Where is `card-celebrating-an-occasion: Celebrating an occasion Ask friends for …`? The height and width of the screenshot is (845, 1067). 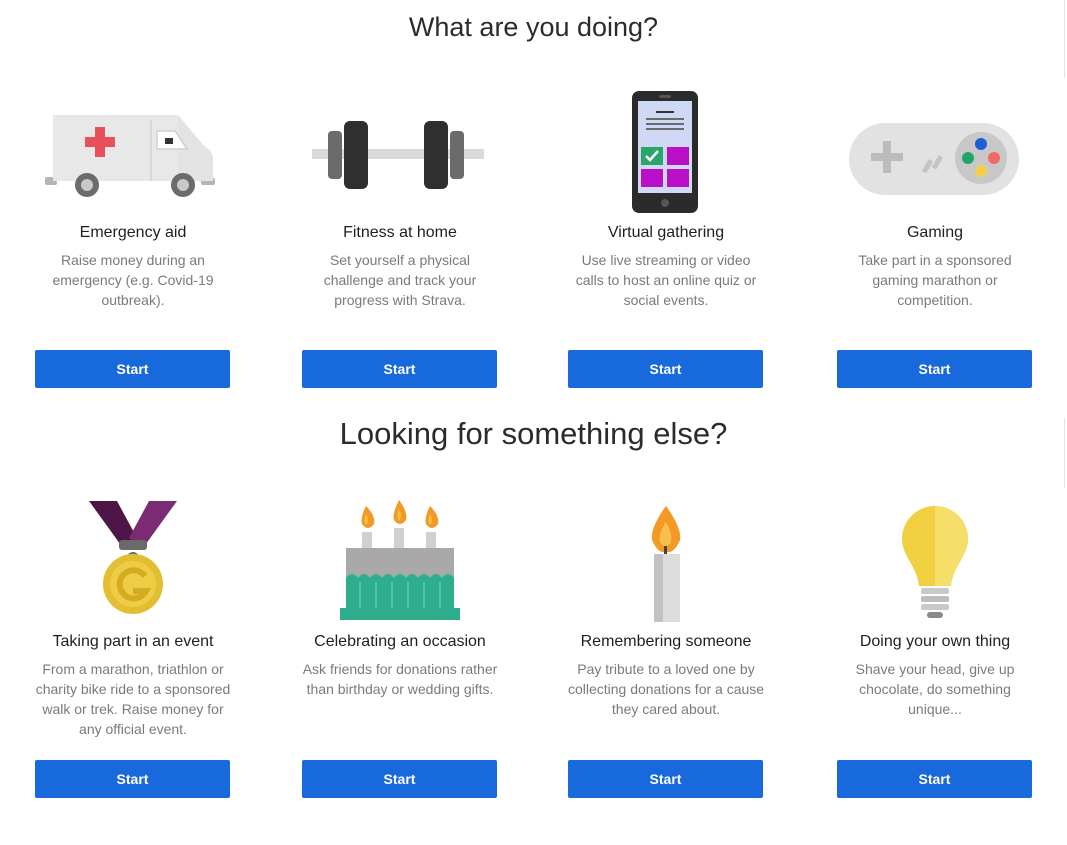
card-celebrating-an-occasion: Celebrating an occasion Ask friends for … is located at coordinates (400, 646).